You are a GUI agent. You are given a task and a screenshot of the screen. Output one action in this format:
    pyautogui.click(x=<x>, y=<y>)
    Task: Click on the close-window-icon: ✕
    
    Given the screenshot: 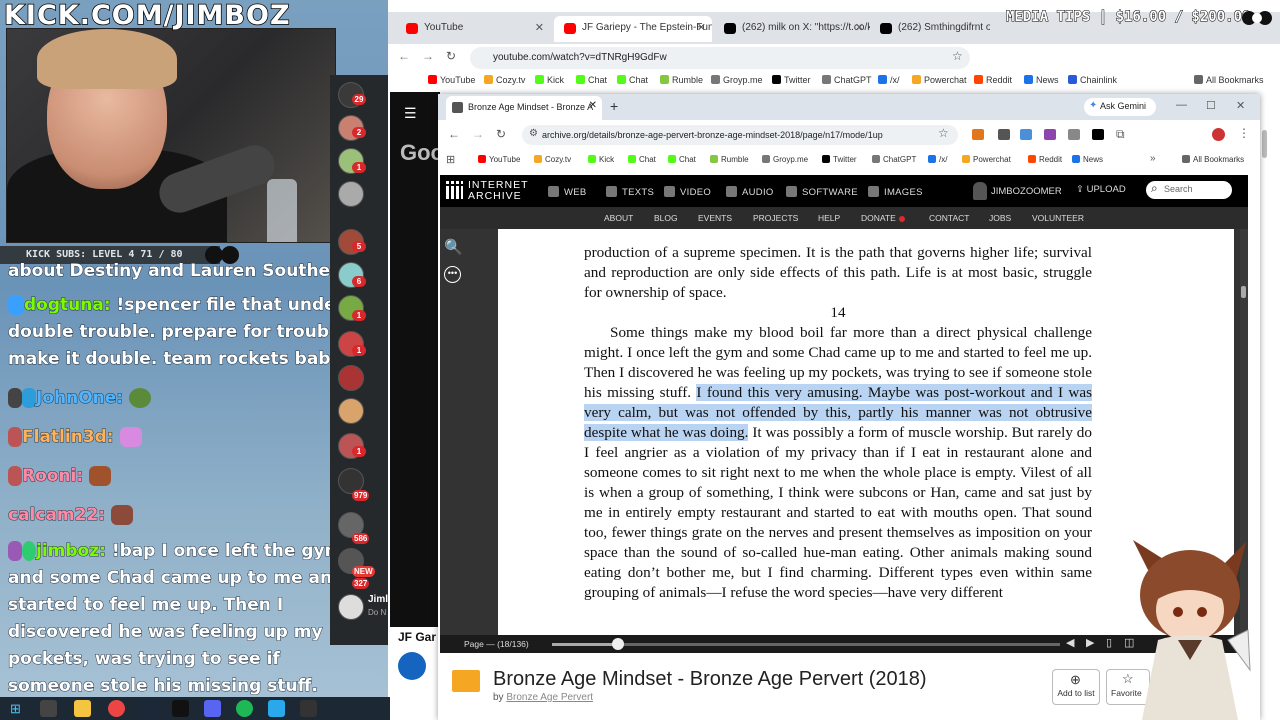 What is the action you would take?
    pyautogui.click(x=1240, y=105)
    